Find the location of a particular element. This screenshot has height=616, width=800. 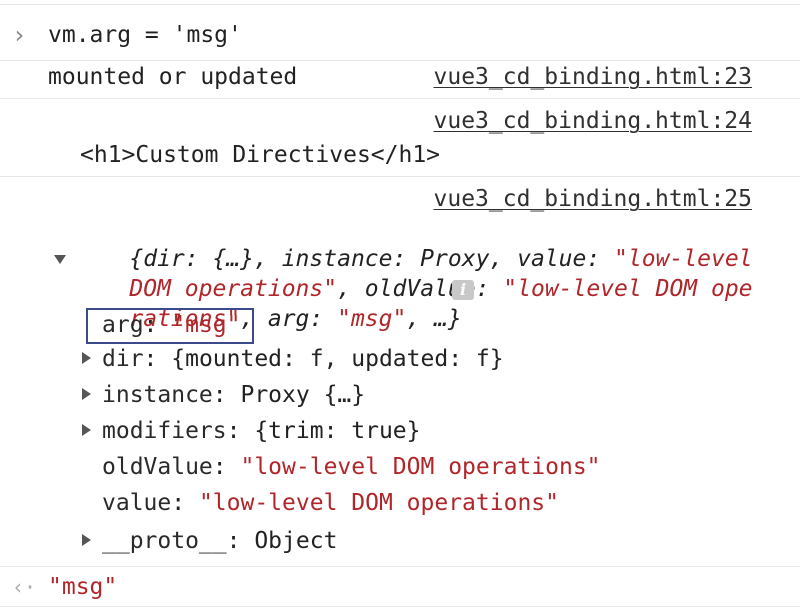

input-prompt-icon: › is located at coordinates (19, 35).